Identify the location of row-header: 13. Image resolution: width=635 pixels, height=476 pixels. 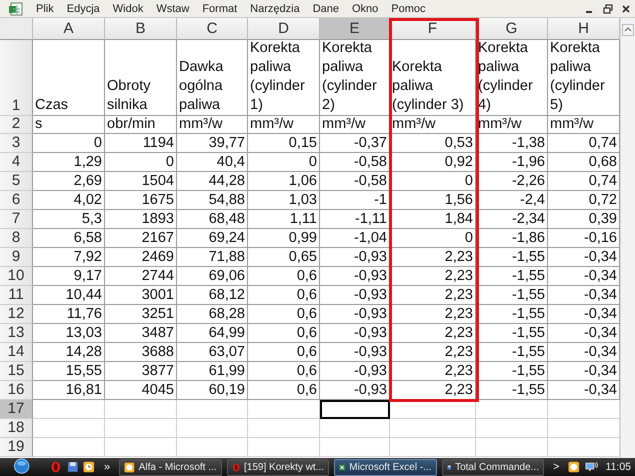
(16, 333).